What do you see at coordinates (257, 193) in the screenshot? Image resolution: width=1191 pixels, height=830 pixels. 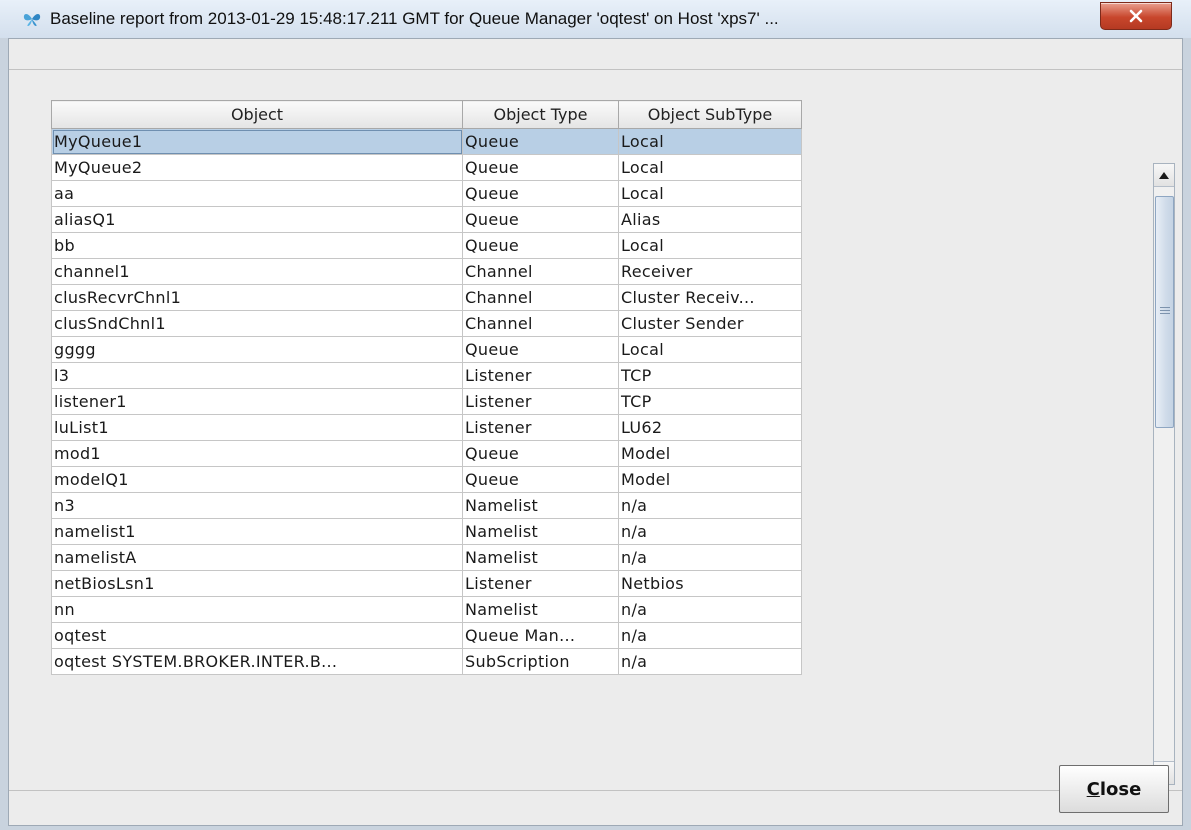 I see `cell-object: aa` at bounding box center [257, 193].